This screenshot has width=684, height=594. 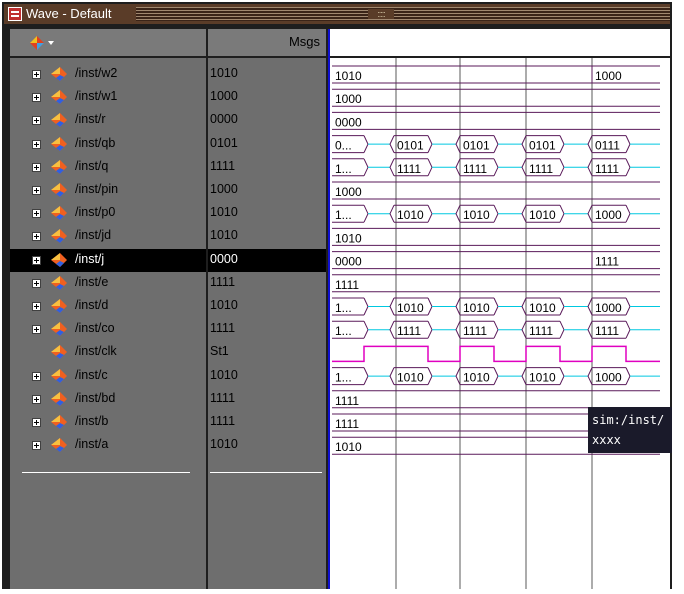 I want to click on signal-row: /inst/c, so click(x=108, y=376).